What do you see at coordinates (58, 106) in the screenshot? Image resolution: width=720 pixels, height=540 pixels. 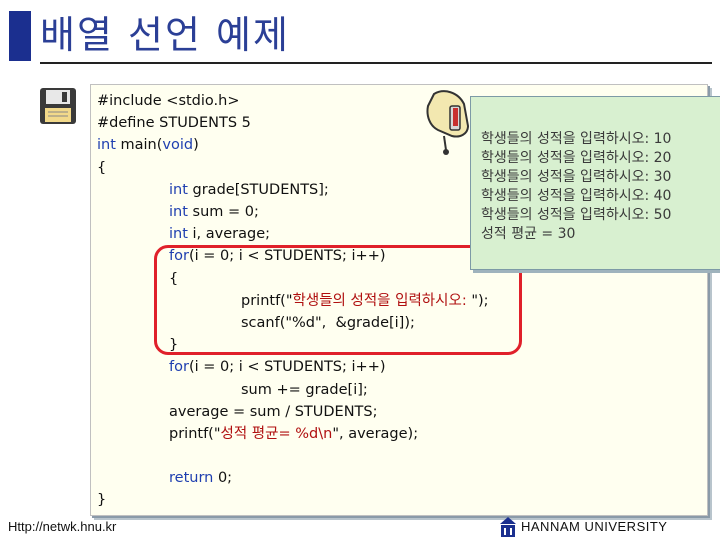 I see `floppy-disk-icon` at bounding box center [58, 106].